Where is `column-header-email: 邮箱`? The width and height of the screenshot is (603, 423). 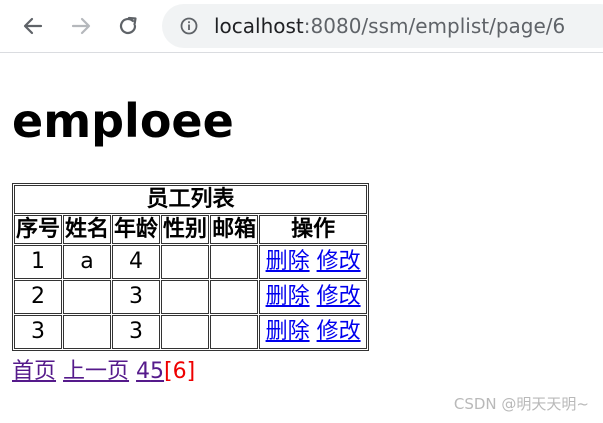 column-header-email: 邮箱 is located at coordinates (234, 229).